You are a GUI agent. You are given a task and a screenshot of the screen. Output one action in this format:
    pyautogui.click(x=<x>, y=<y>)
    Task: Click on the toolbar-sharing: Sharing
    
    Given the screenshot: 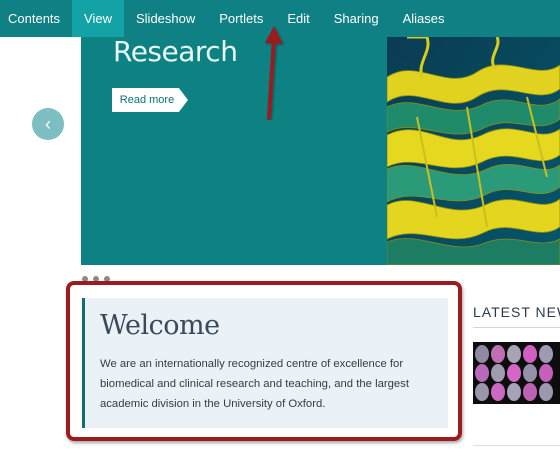 What is the action you would take?
    pyautogui.click(x=356, y=18)
    